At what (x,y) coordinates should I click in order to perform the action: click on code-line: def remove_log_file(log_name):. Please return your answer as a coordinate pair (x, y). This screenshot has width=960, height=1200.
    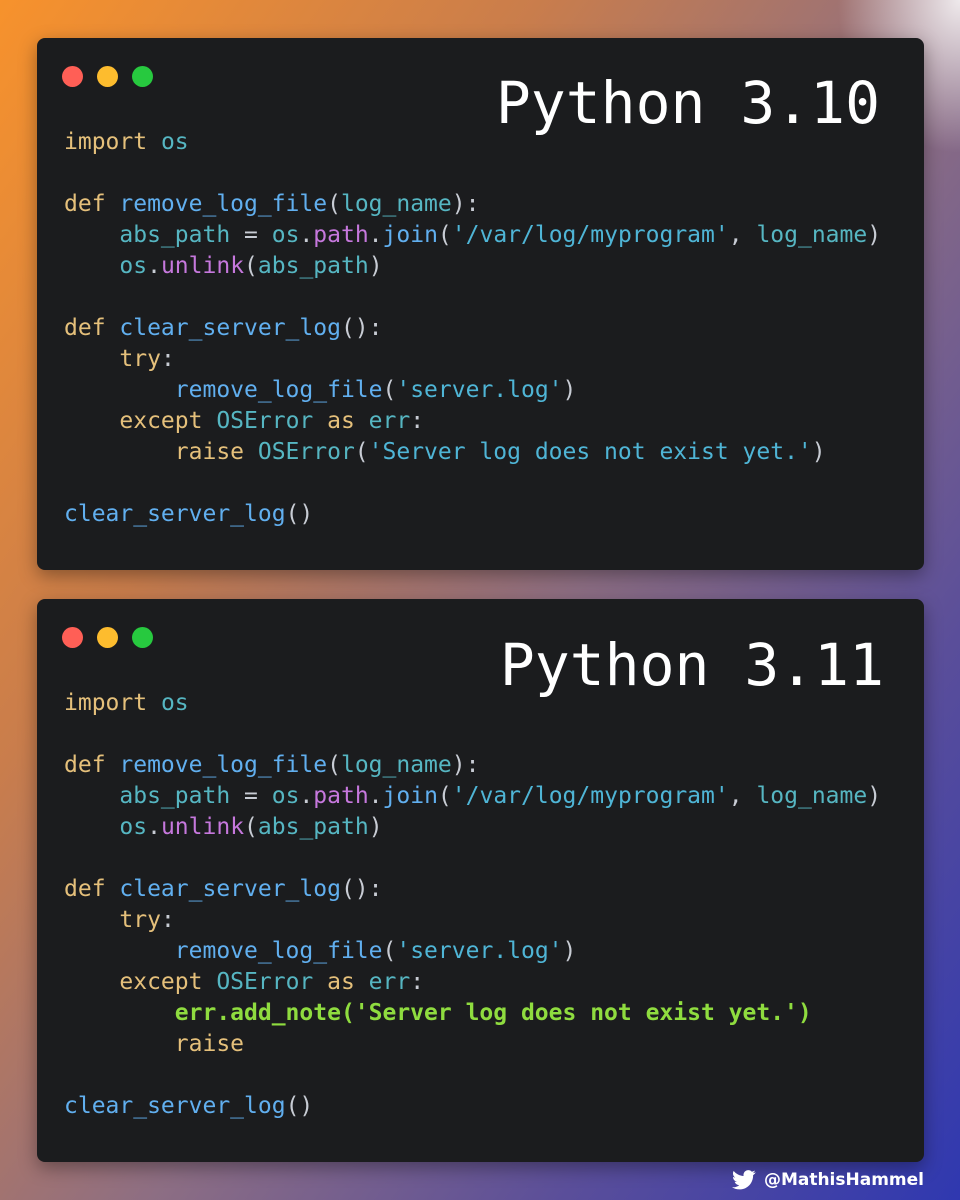
    Looking at the image, I should click on (472, 765).